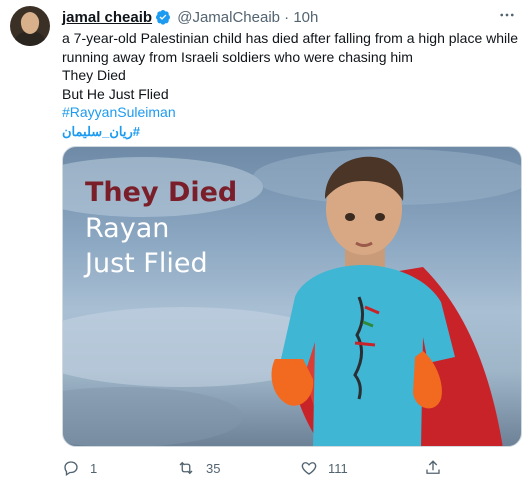 The image size is (532, 488). Describe the element at coordinates (119, 112) in the screenshot. I see `hashtag-link-latin: #RayyanSuleiman` at that location.